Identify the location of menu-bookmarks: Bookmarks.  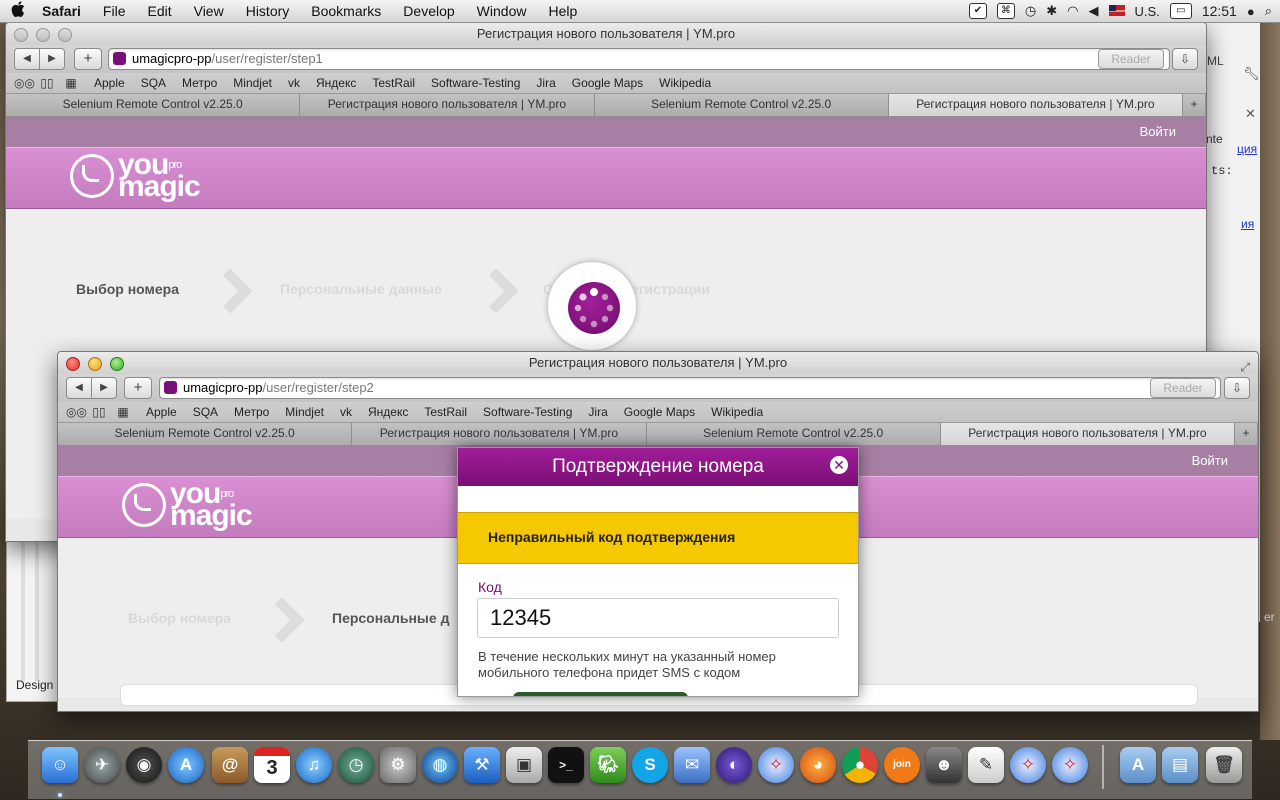
(346, 11).